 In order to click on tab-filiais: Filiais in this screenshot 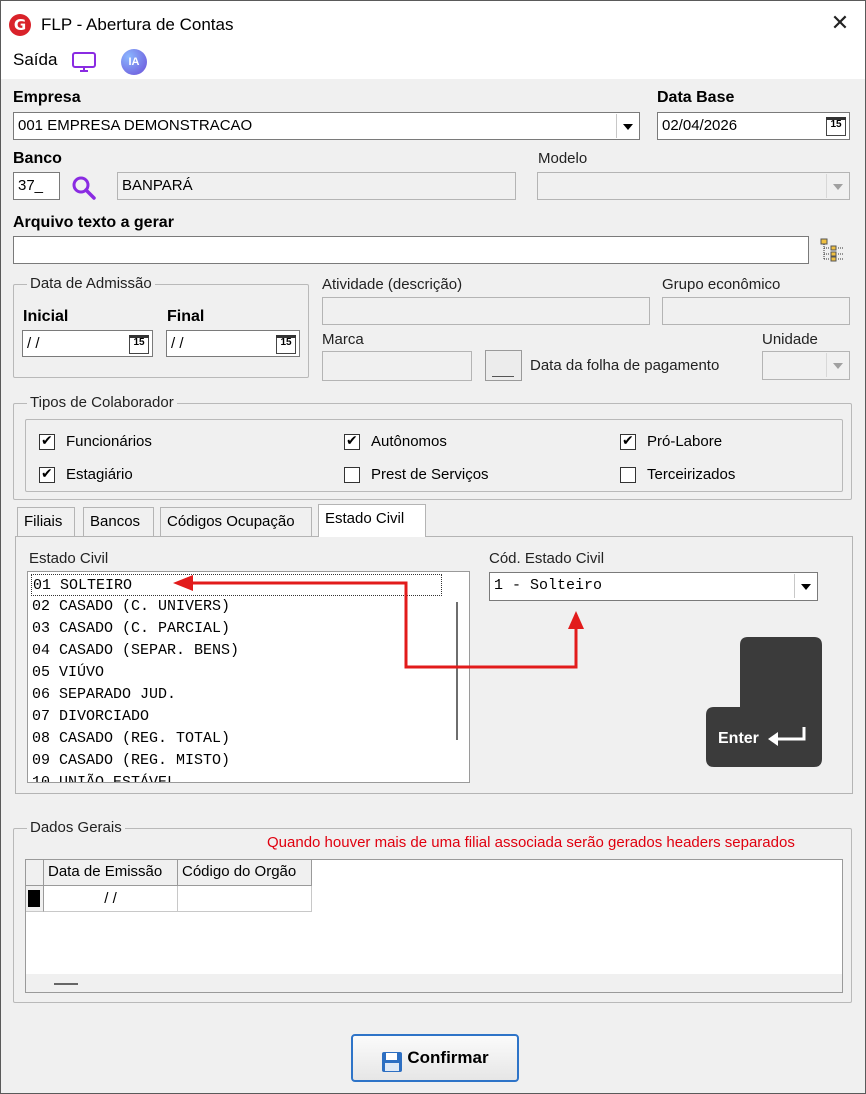, I will do `click(46, 522)`.